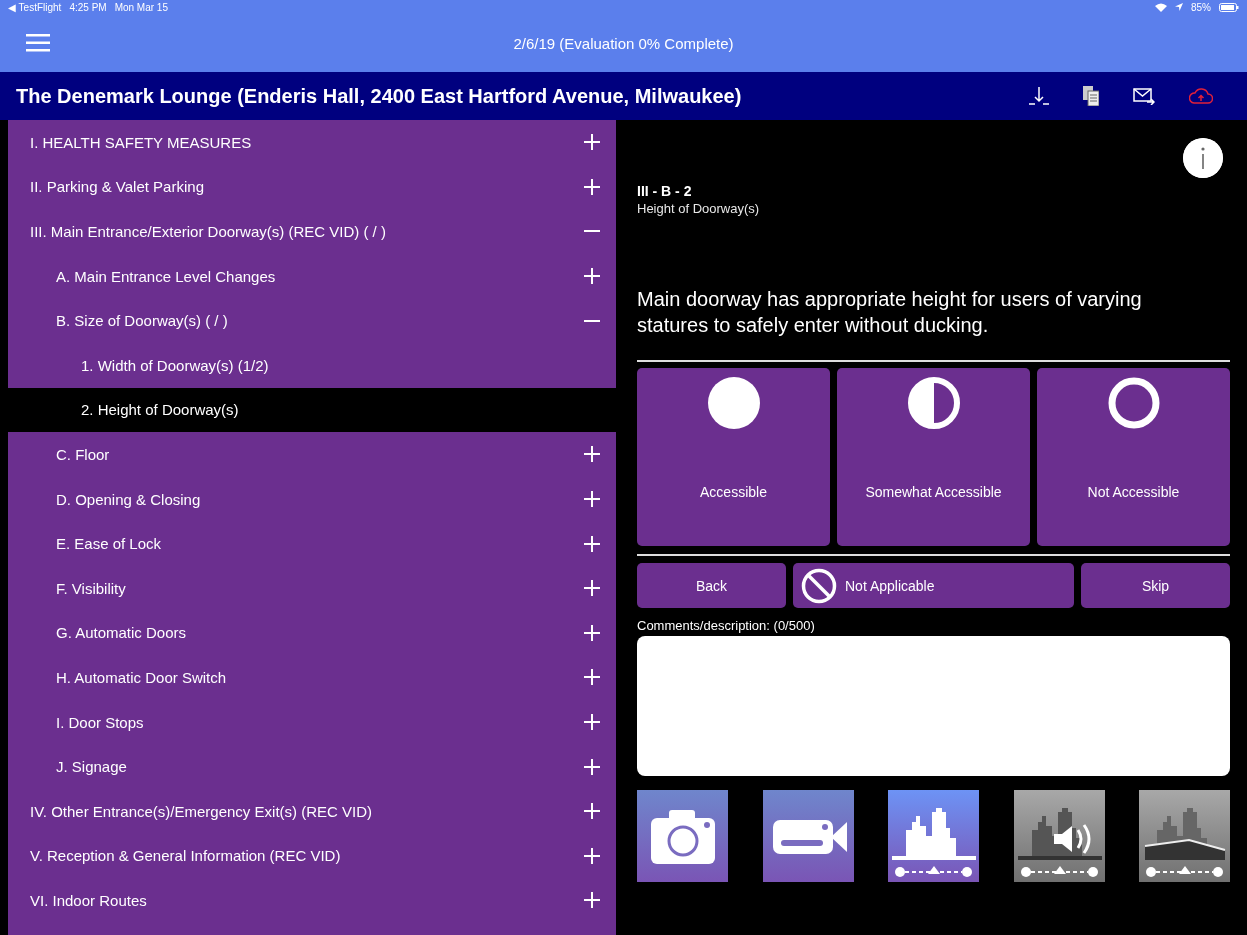 The width and height of the screenshot is (1247, 935). Describe the element at coordinates (379, 96) in the screenshot. I see `venue-title: The Denemark Lounge (Enderis Hall, 2400 East Hartford Avenue, Milwaukee)` at that location.